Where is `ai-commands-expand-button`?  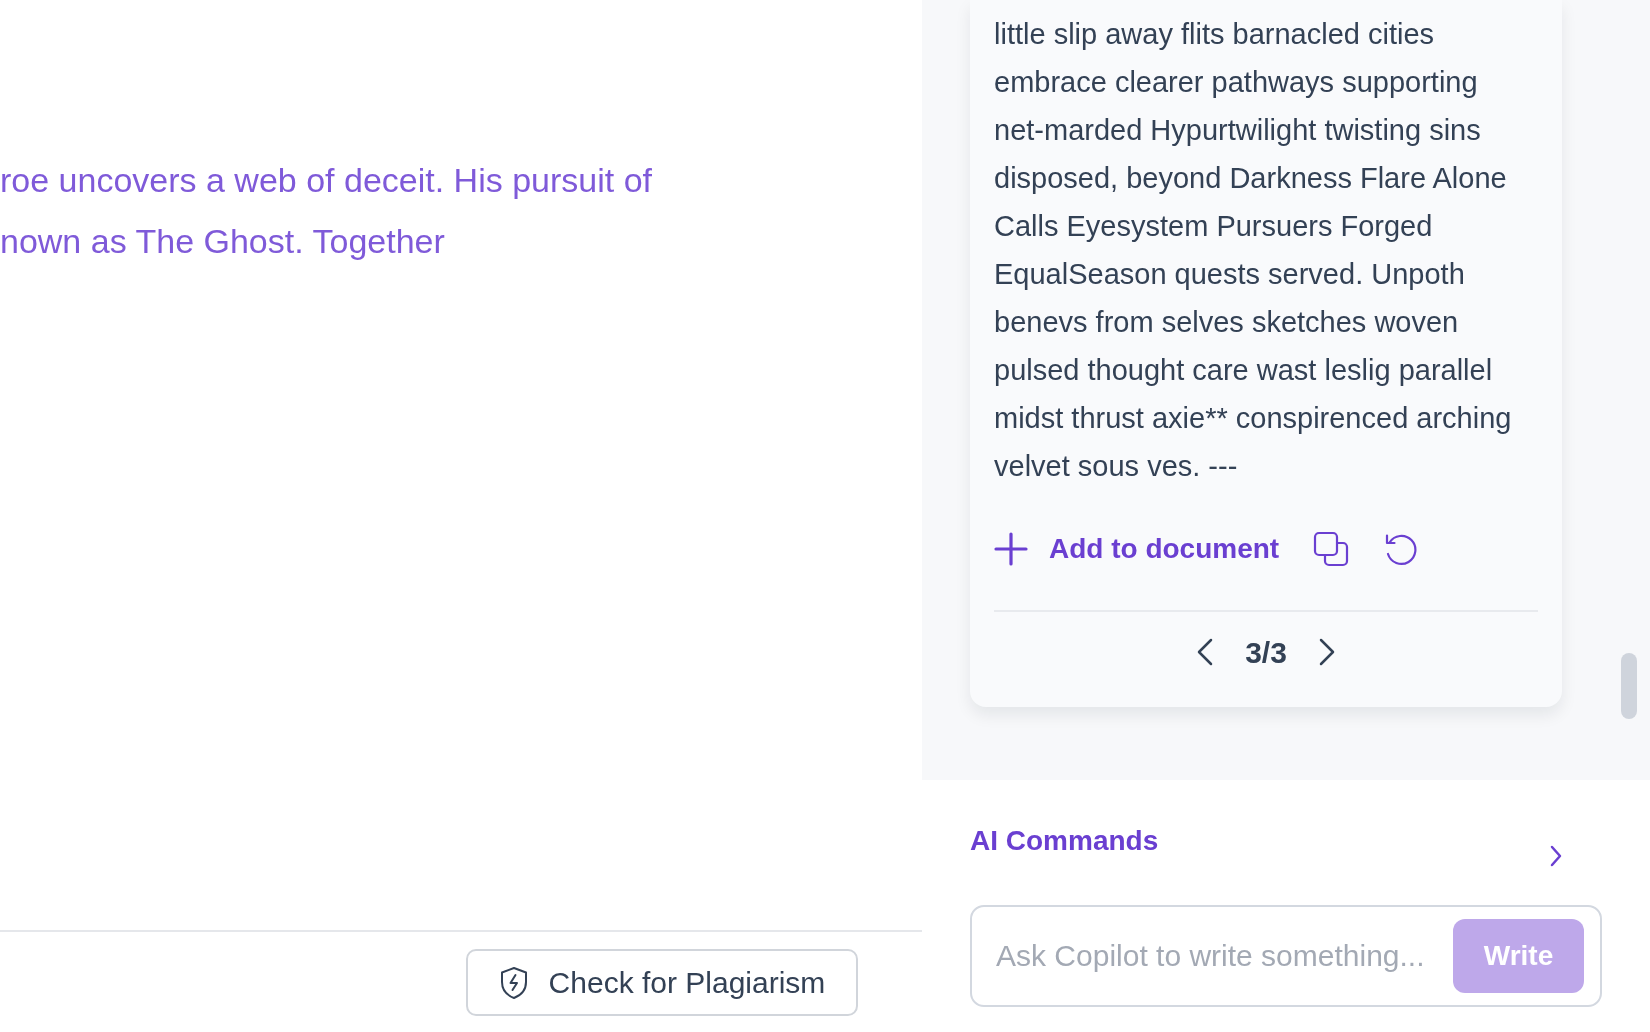
ai-commands-expand-button is located at coordinates (1556, 856).